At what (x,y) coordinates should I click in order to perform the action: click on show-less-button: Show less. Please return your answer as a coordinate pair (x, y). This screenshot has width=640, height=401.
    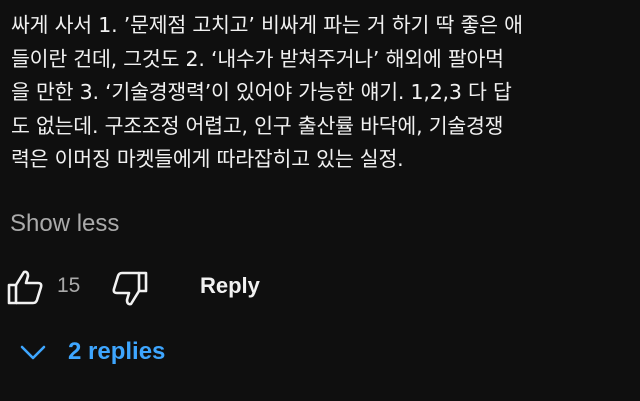
    Looking at the image, I should click on (64, 224).